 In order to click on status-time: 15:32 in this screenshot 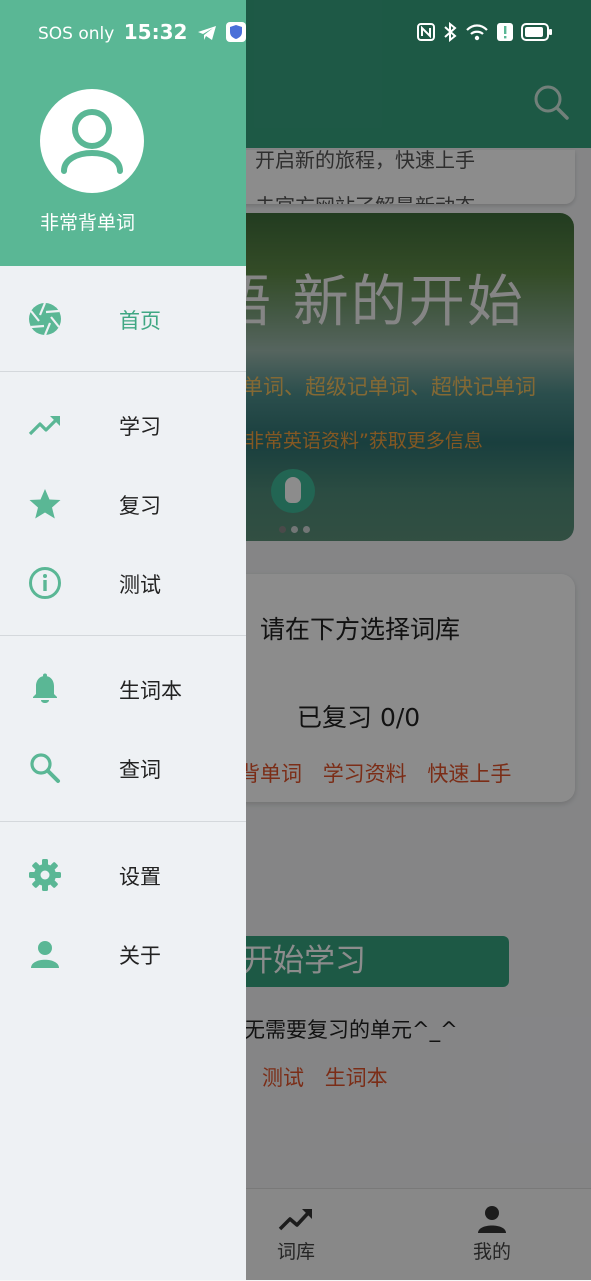, I will do `click(155, 32)`.